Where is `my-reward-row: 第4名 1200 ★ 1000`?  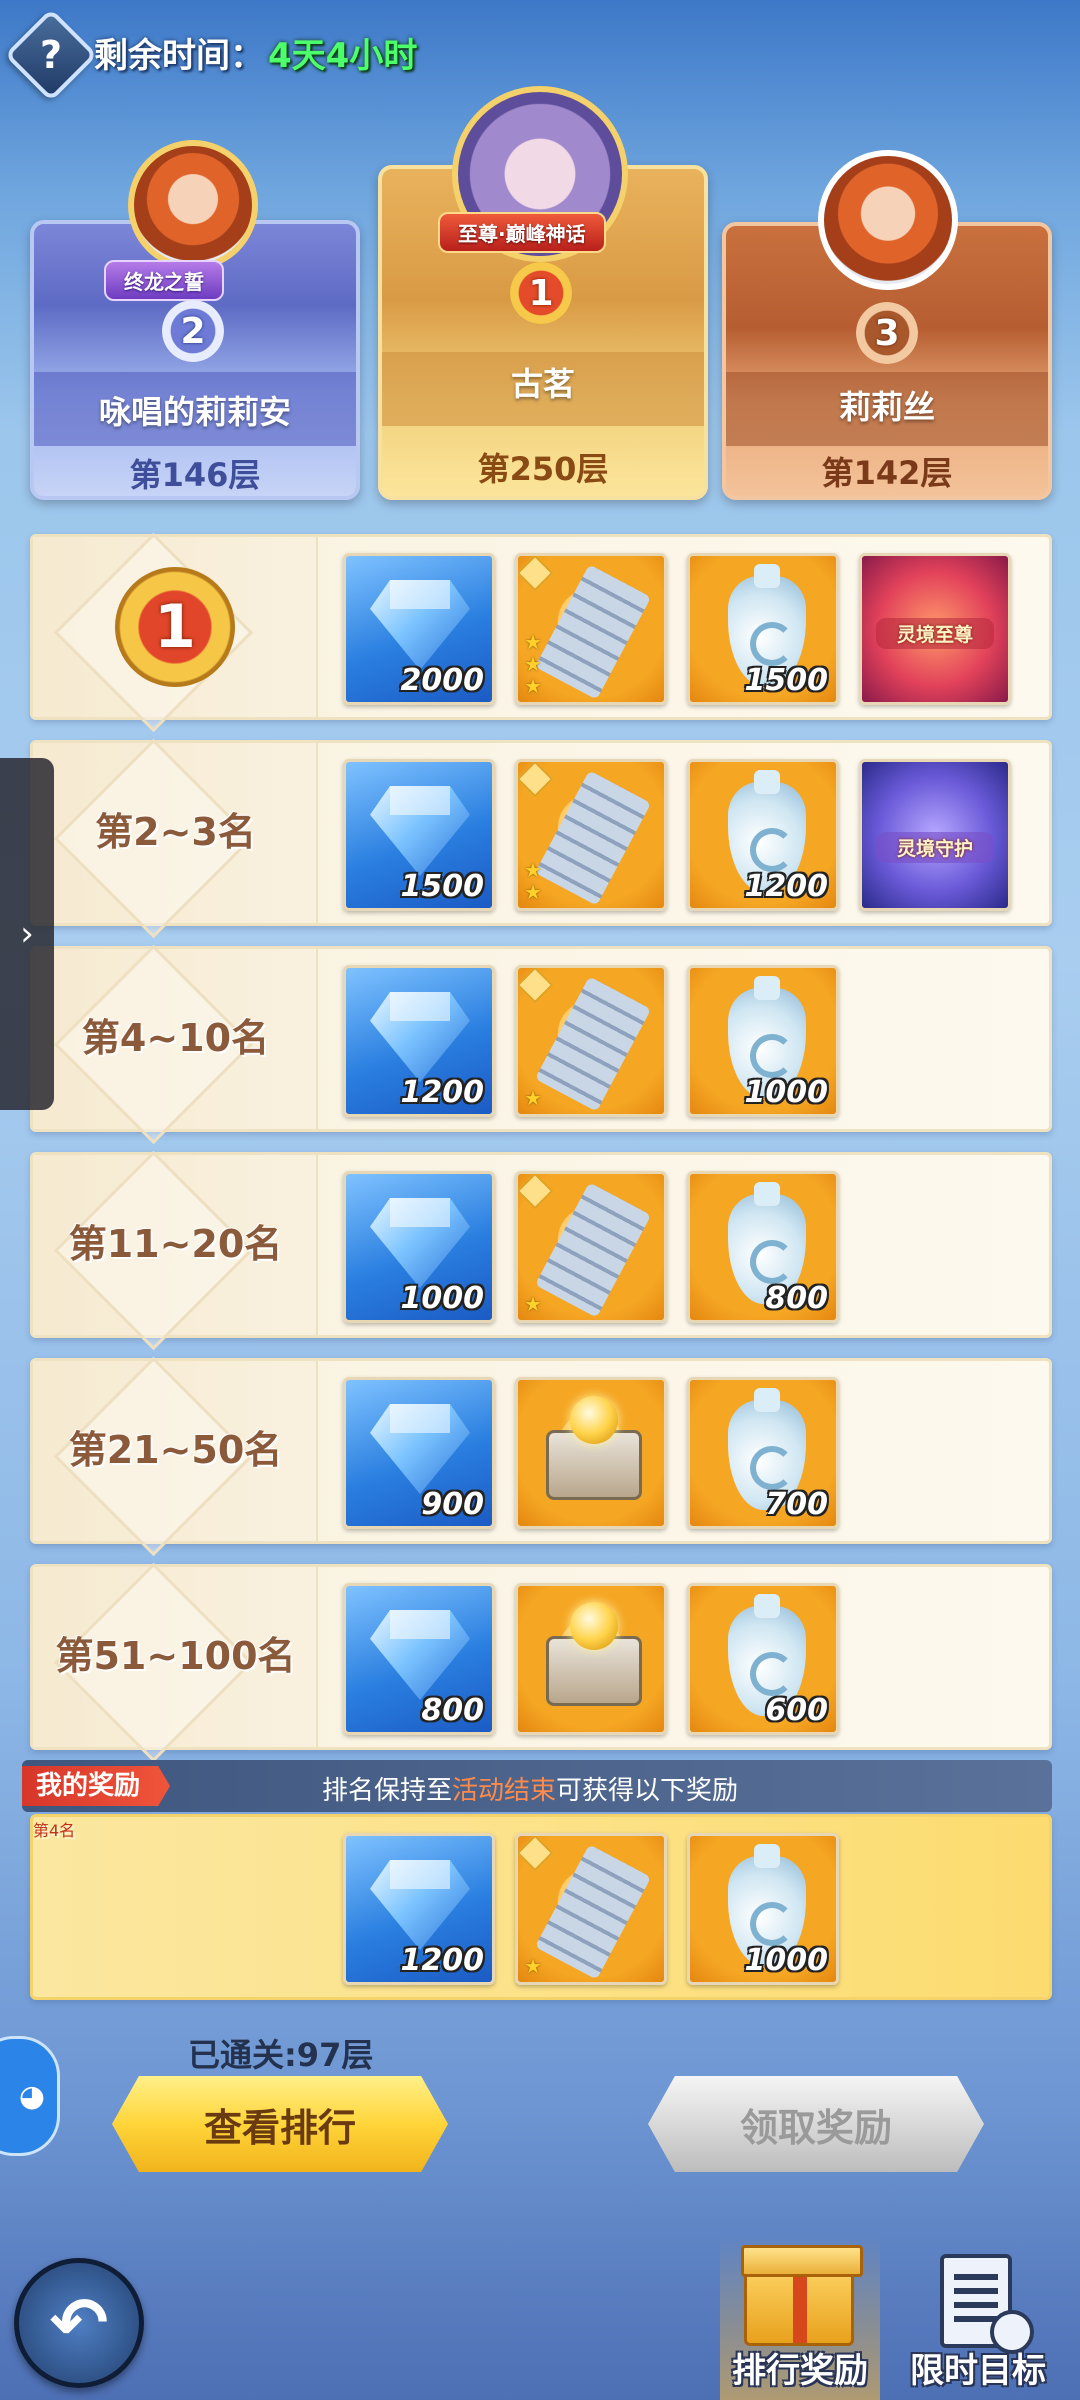
my-reward-row: 第4名 1200 ★ 1000 is located at coordinates (541, 1907).